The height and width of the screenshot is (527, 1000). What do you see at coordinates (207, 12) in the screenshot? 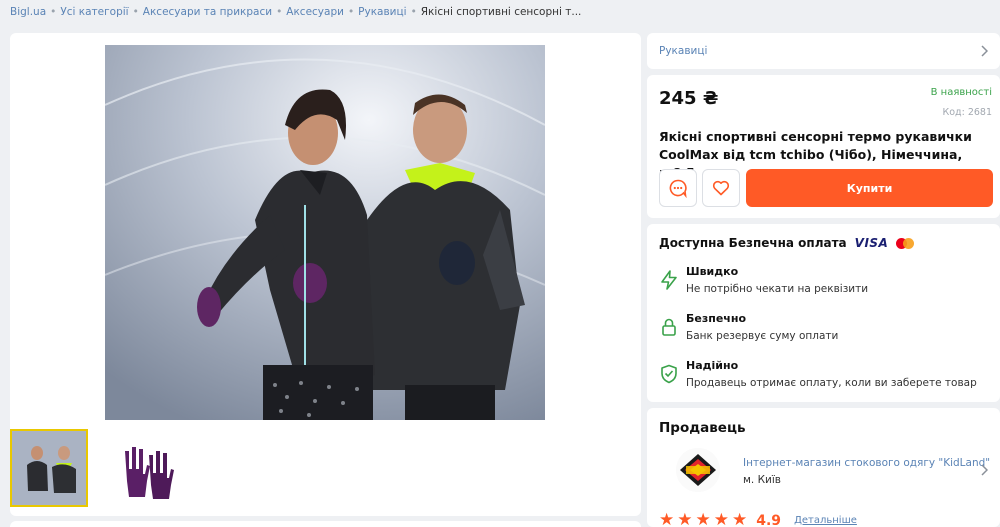
I see `breadcrumb-accessories-jewelry: Аксесуари та прикраси` at bounding box center [207, 12].